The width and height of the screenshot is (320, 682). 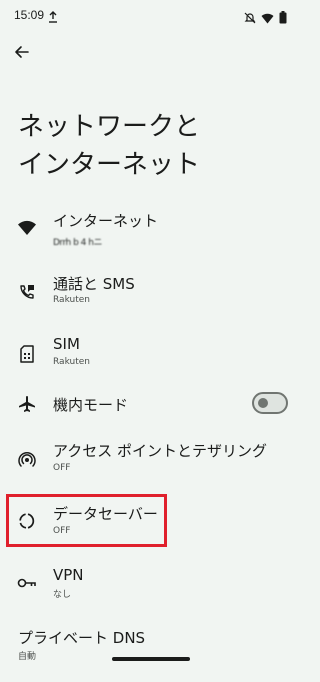 What do you see at coordinates (29, 15) in the screenshot?
I see `status-time: 15:09` at bounding box center [29, 15].